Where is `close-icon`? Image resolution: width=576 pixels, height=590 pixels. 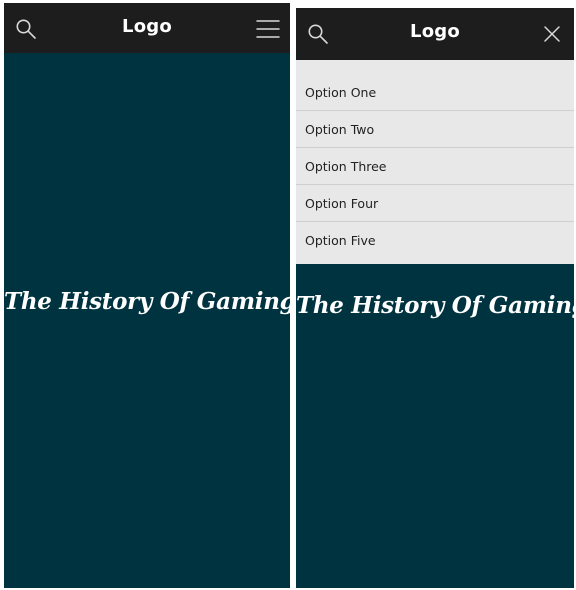 close-icon is located at coordinates (552, 34).